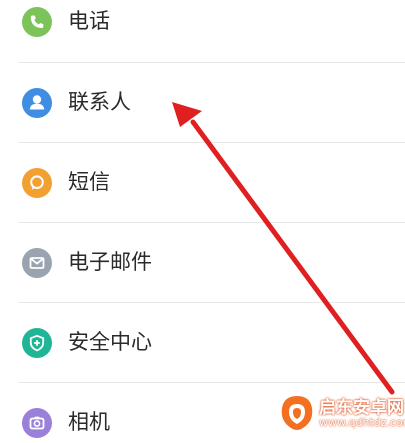 This screenshot has width=405, height=443. Describe the element at coordinates (37, 183) in the screenshot. I see `message-icon` at that location.